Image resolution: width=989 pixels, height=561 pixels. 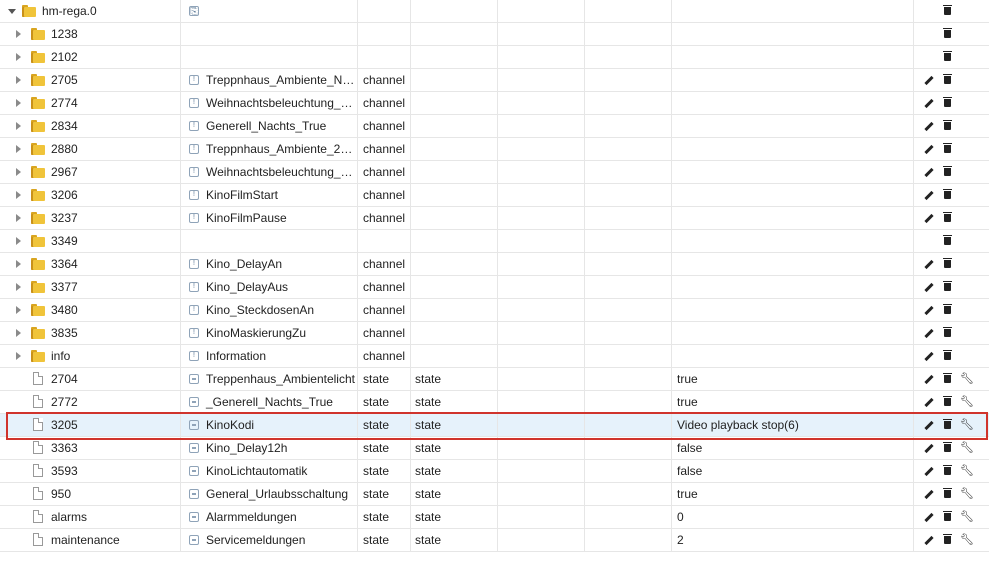 I want to click on object-value: 0, so click(x=795, y=517).